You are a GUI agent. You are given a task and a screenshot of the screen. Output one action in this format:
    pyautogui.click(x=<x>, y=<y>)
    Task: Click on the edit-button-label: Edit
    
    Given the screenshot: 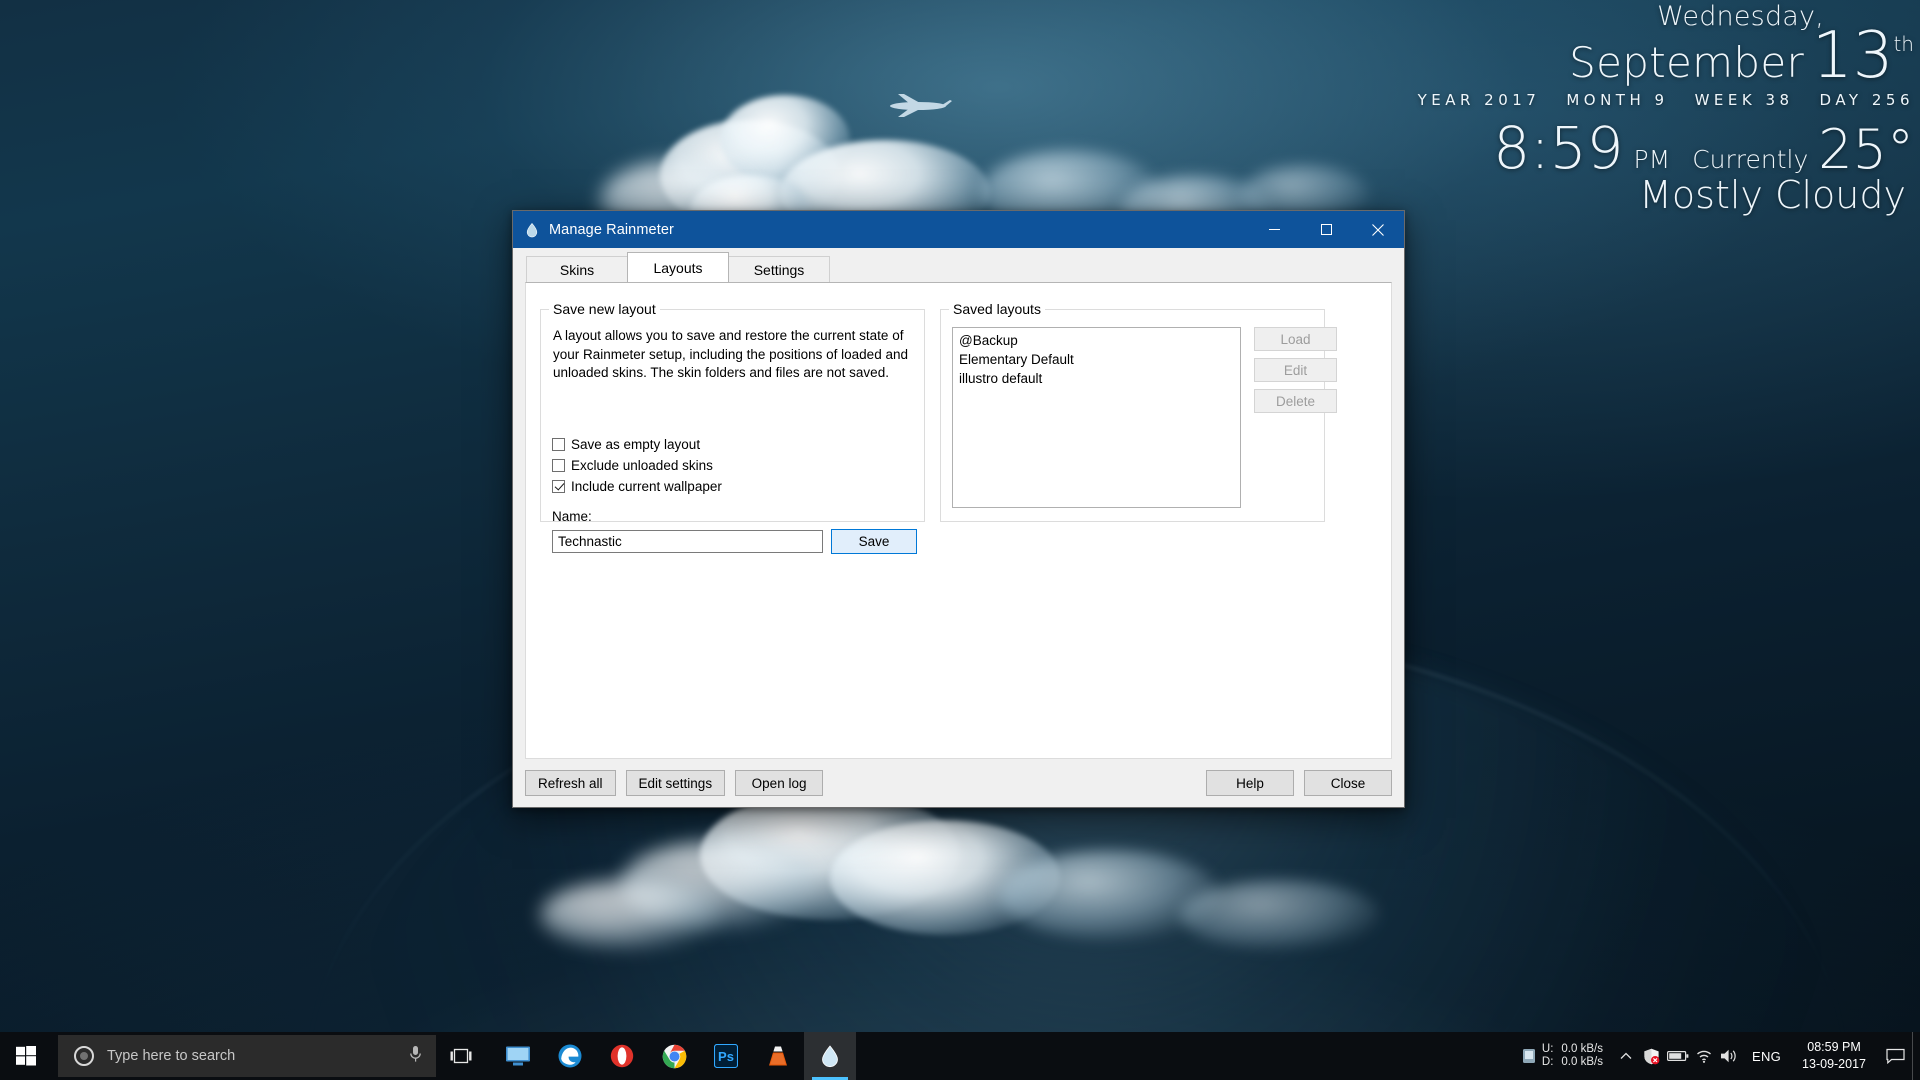 What is the action you would take?
    pyautogui.click(x=1295, y=370)
    